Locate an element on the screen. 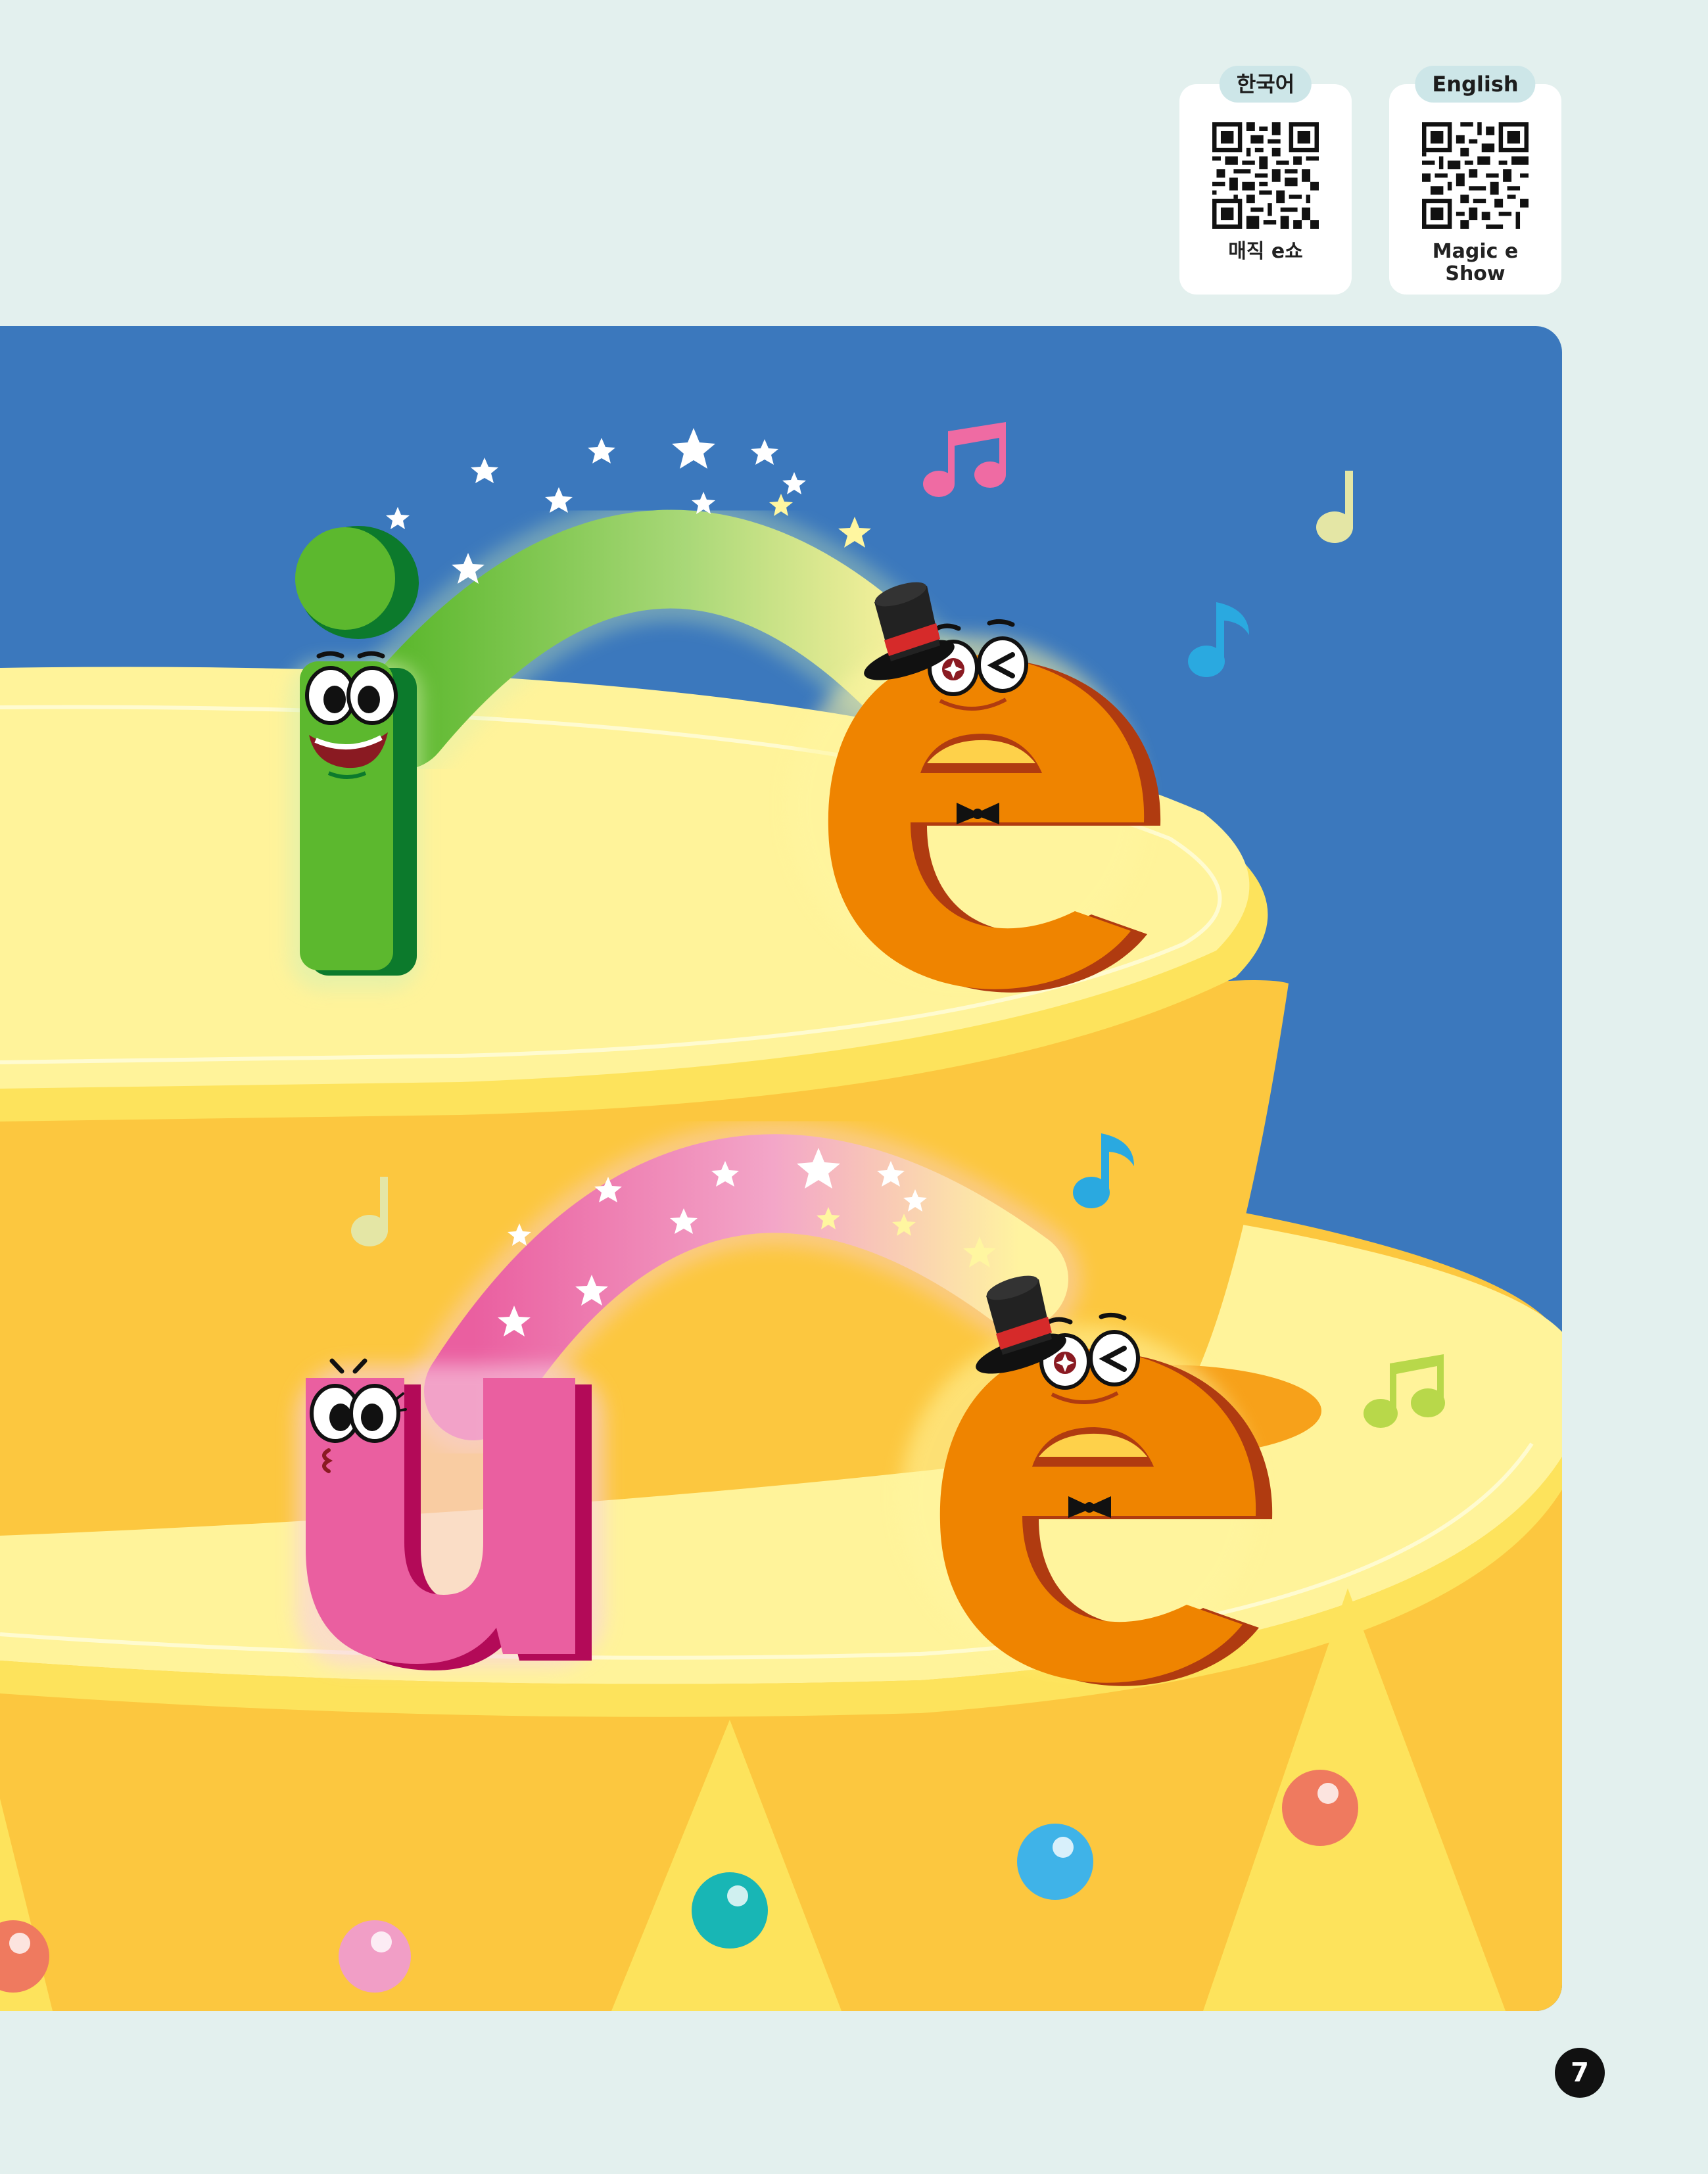 The width and height of the screenshot is (1708, 2174). page-number: 7 is located at coordinates (1580, 2073).